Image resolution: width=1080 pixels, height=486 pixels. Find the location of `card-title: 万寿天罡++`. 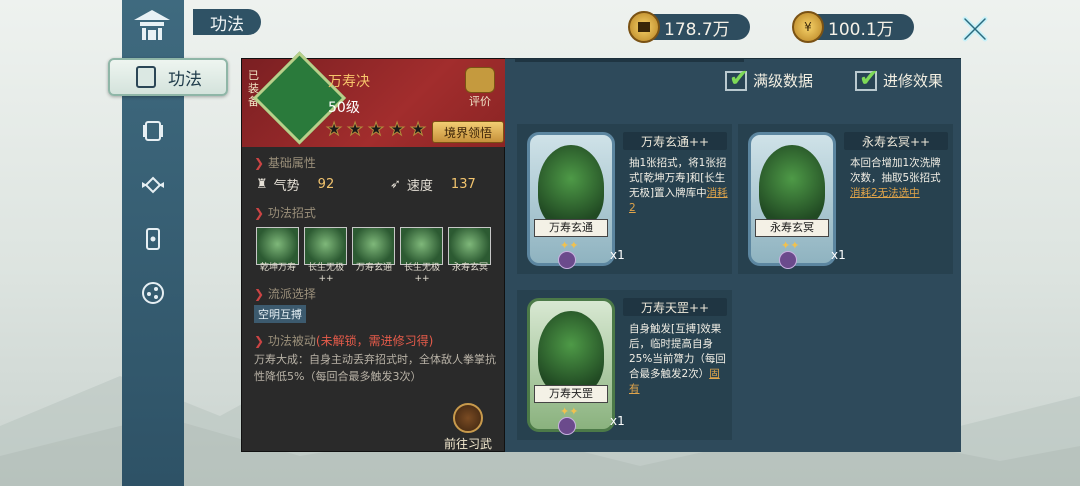

card-title: 万寿天罡++ is located at coordinates (675, 307).